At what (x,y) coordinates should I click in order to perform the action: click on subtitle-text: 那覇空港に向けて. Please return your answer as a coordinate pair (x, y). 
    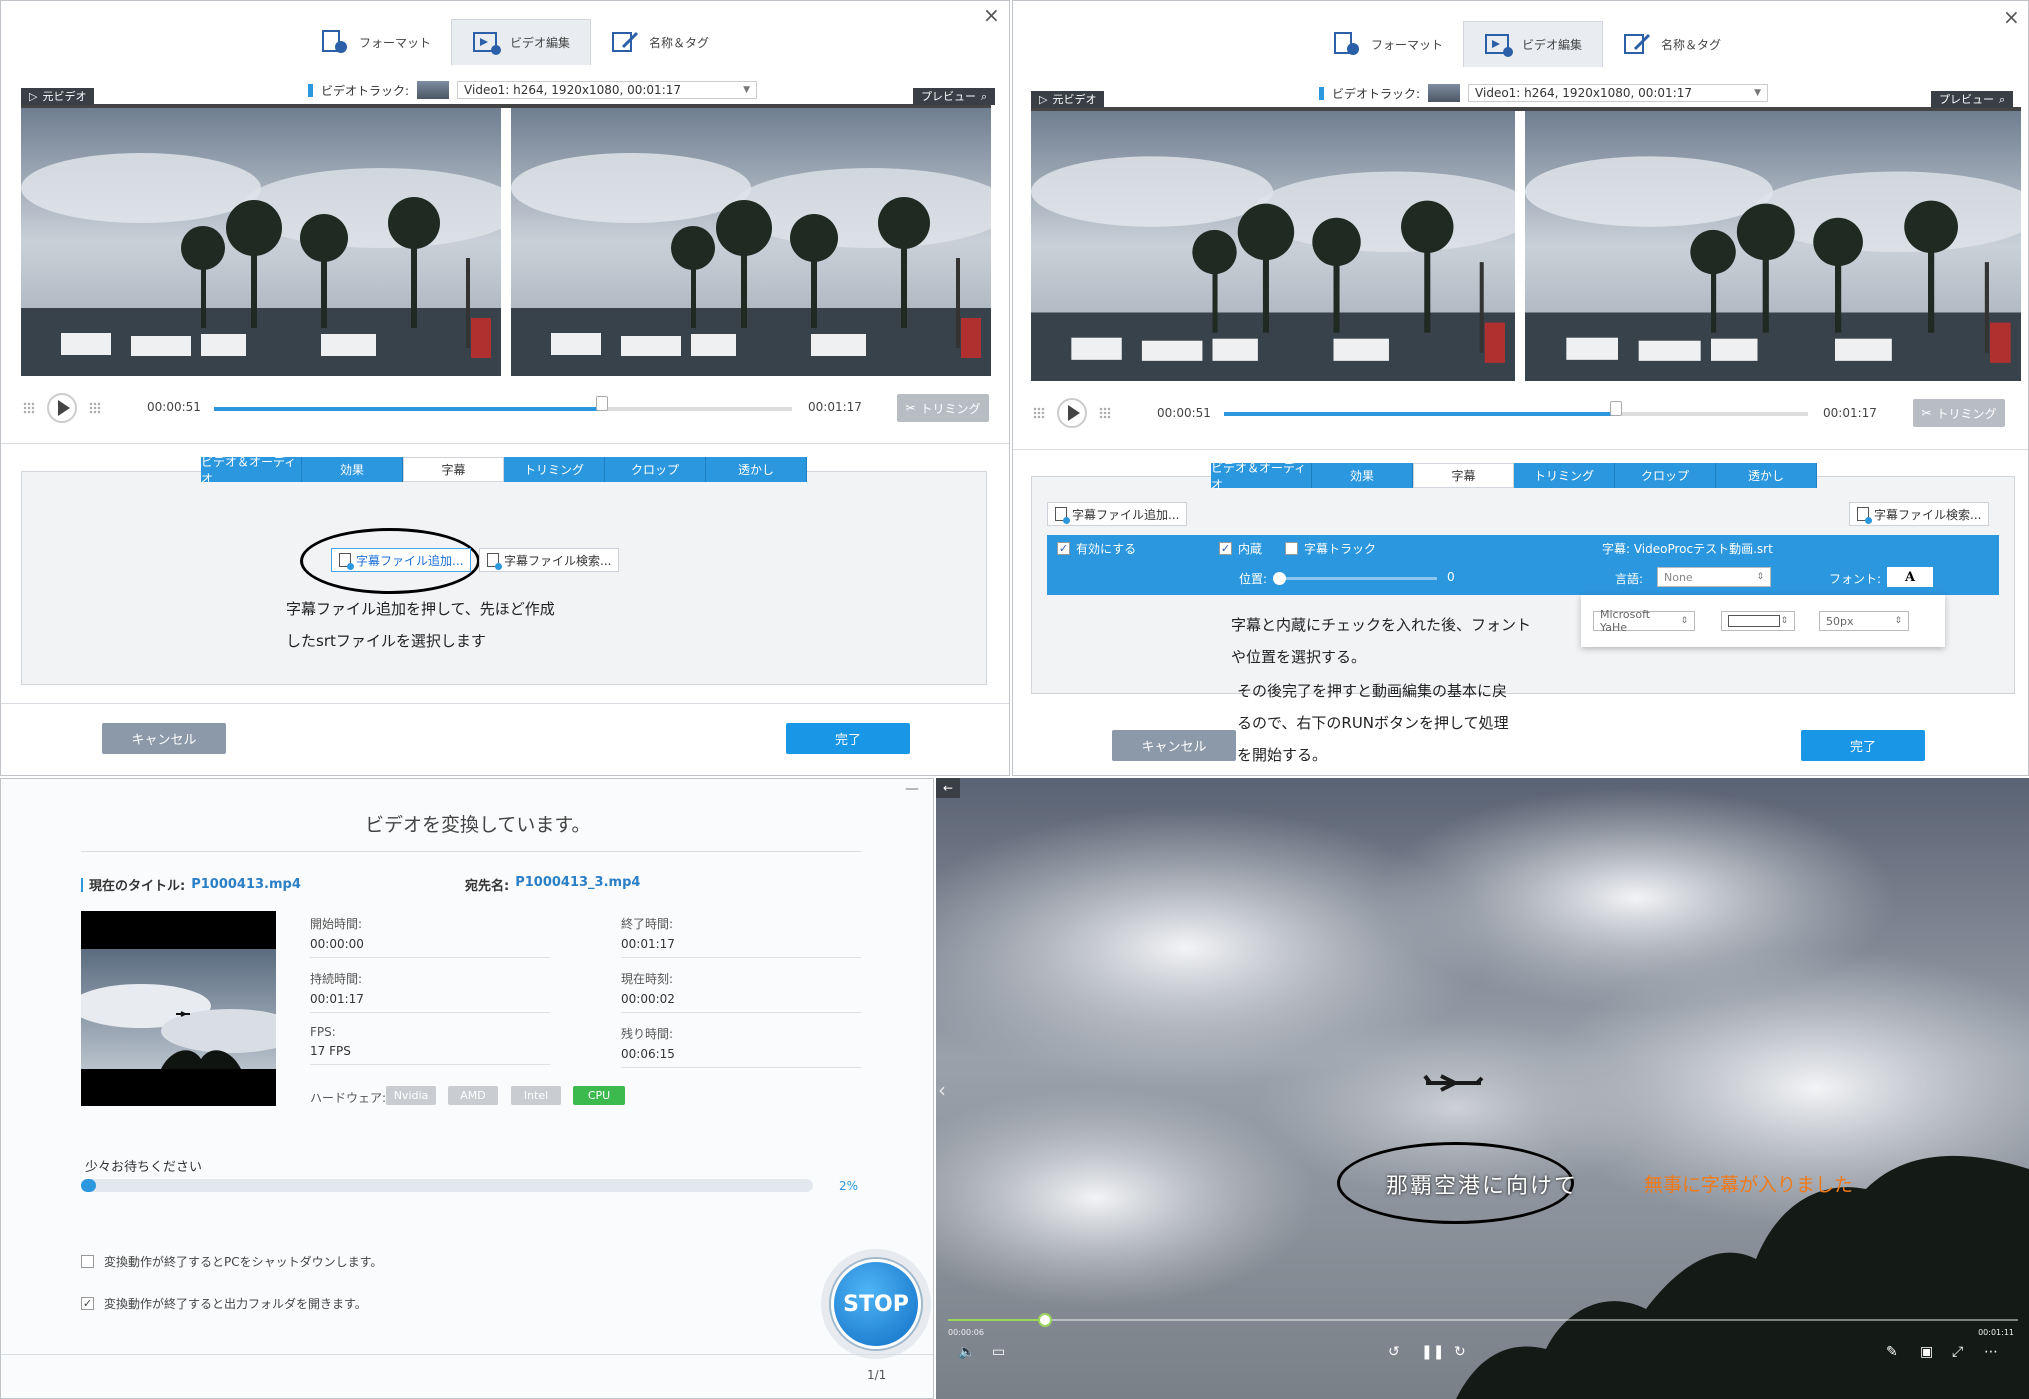
    Looking at the image, I should click on (1482, 1186).